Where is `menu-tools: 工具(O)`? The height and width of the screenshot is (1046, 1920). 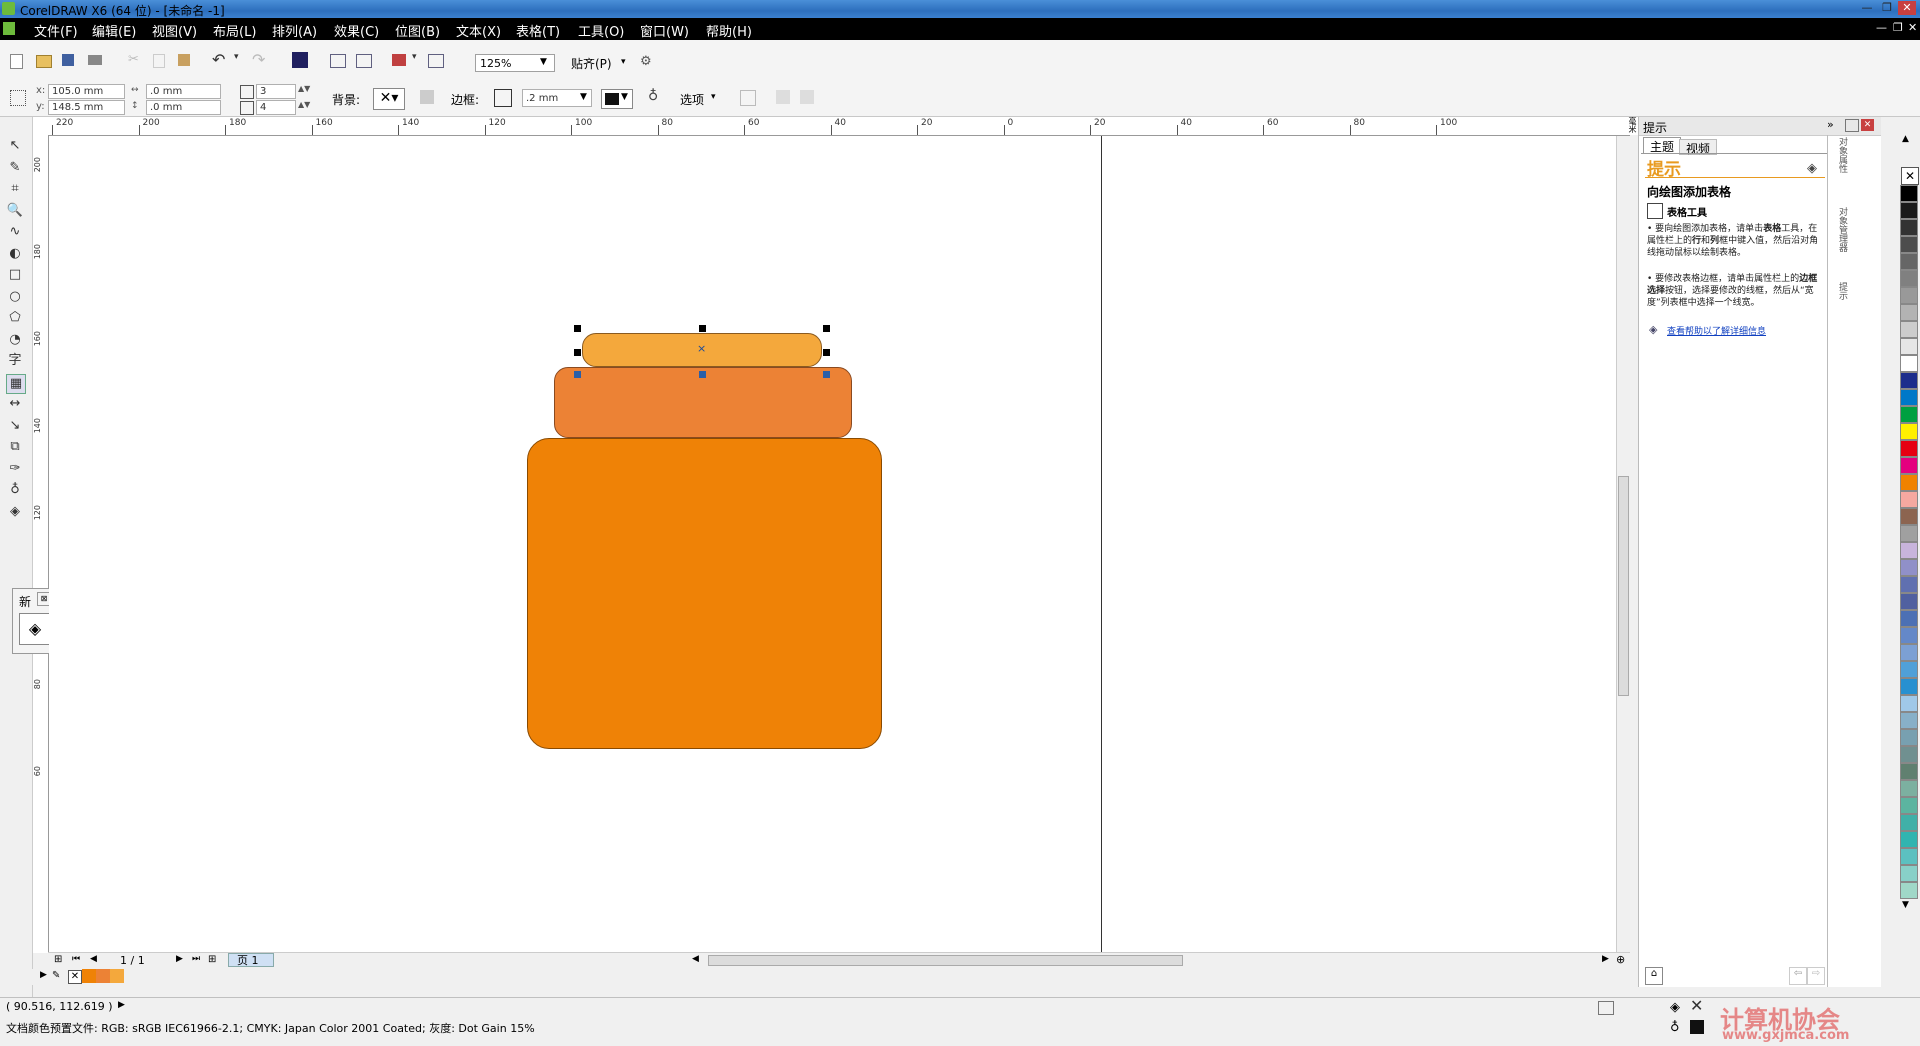
menu-tools: 工具(O) is located at coordinates (601, 30).